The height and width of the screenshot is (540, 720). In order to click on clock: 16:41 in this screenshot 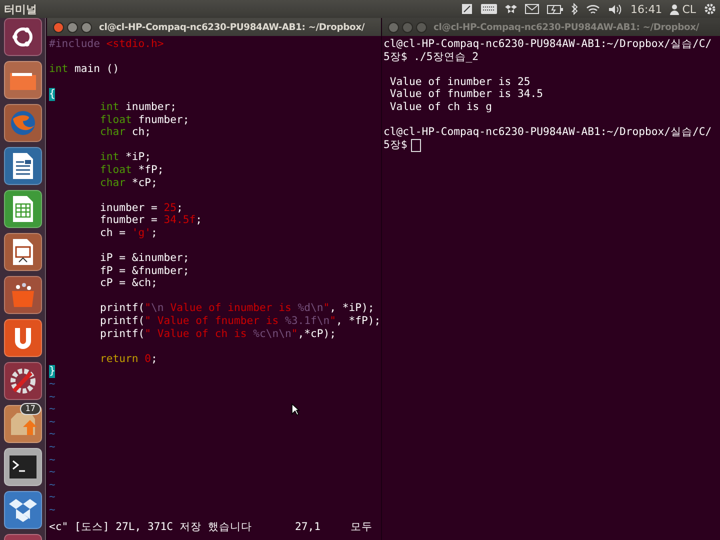, I will do `click(646, 9)`.